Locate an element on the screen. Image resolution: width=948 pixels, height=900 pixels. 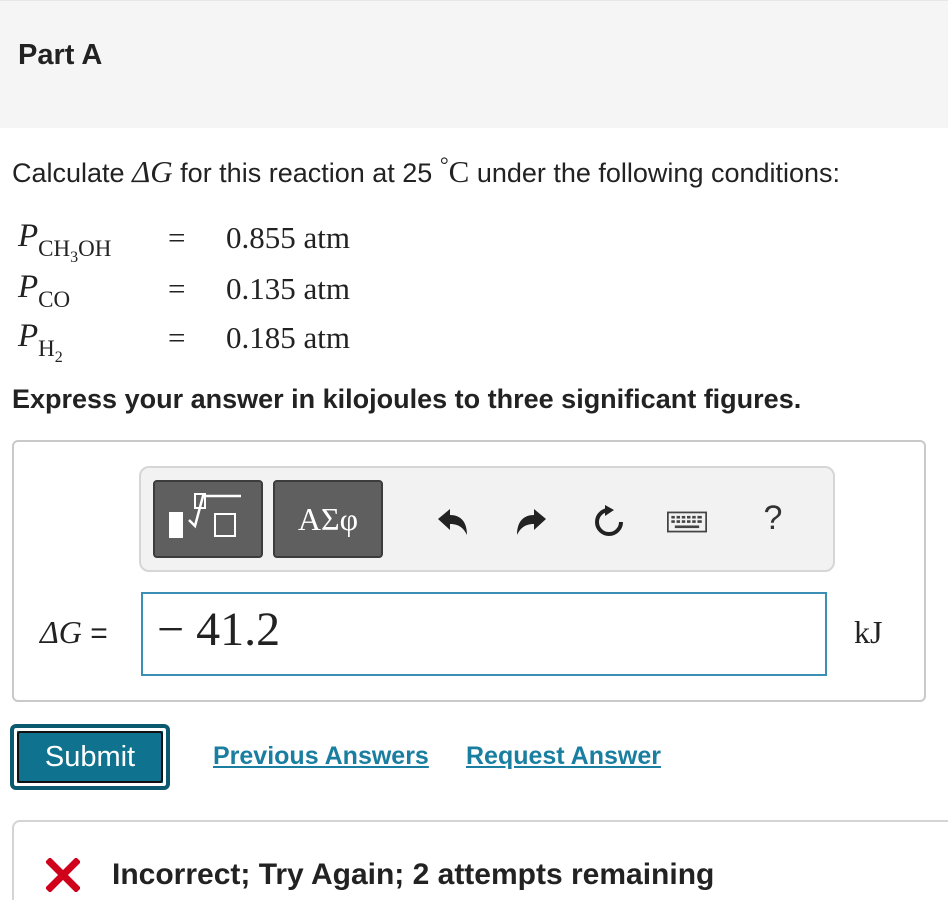
answer-label-math: ΔG is located at coordinates (61, 632).